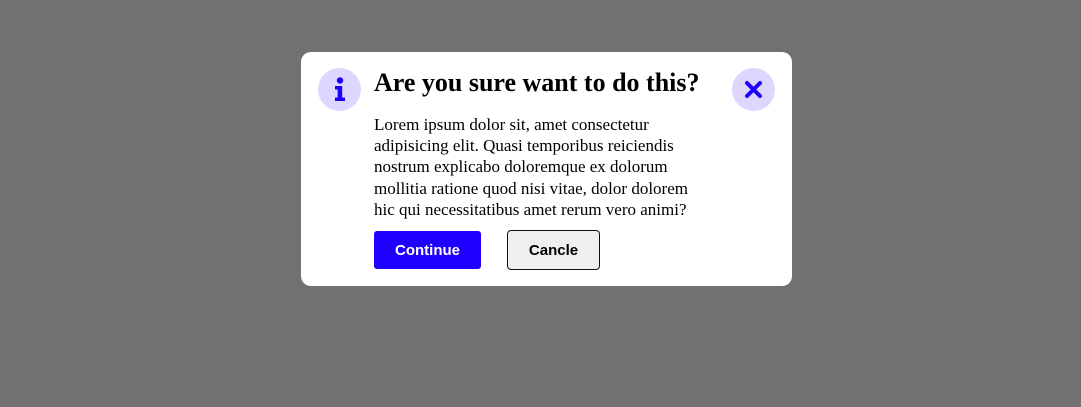  I want to click on continue-button: Continue, so click(427, 250).